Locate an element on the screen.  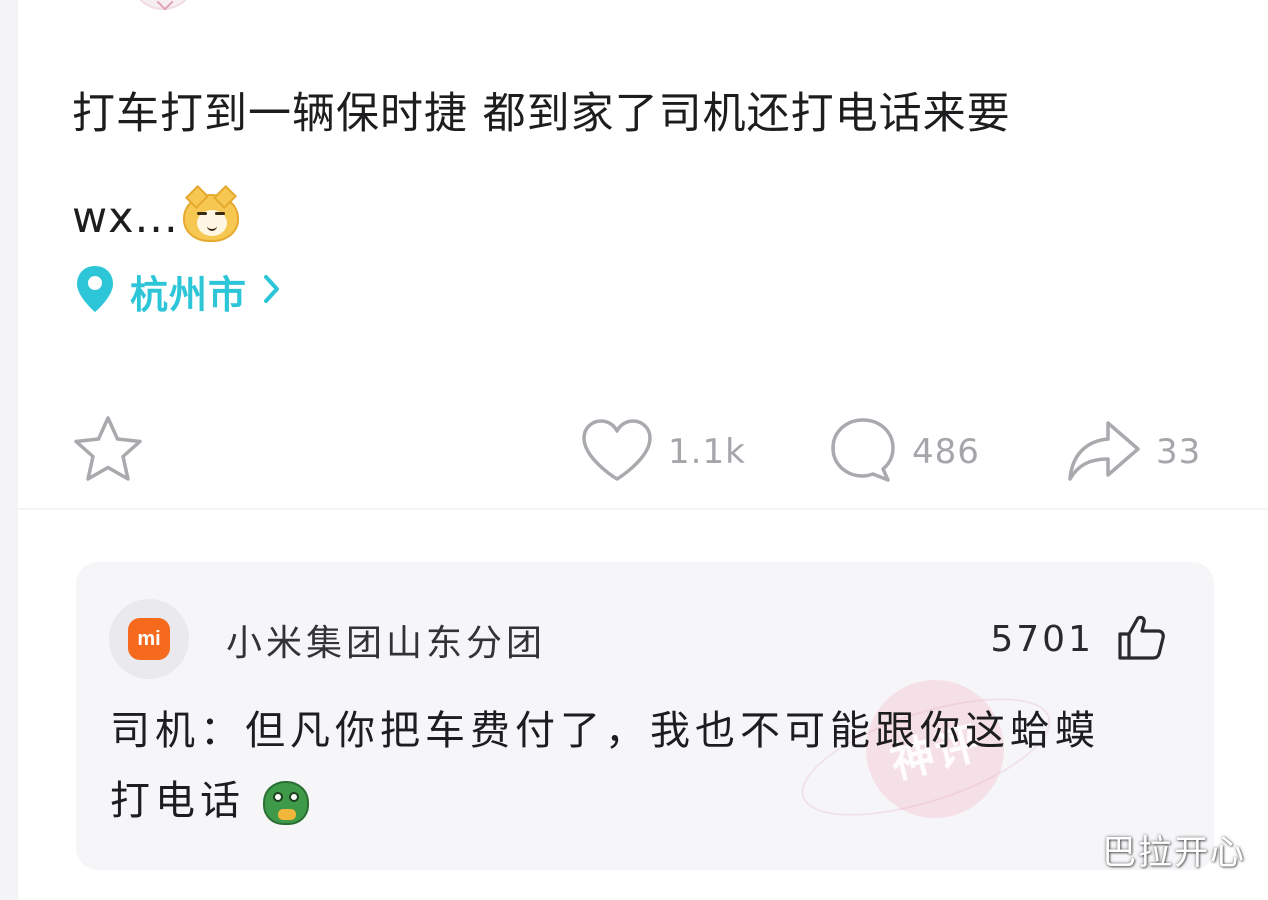
xiaomi-logo-icon: mi is located at coordinates (149, 639).